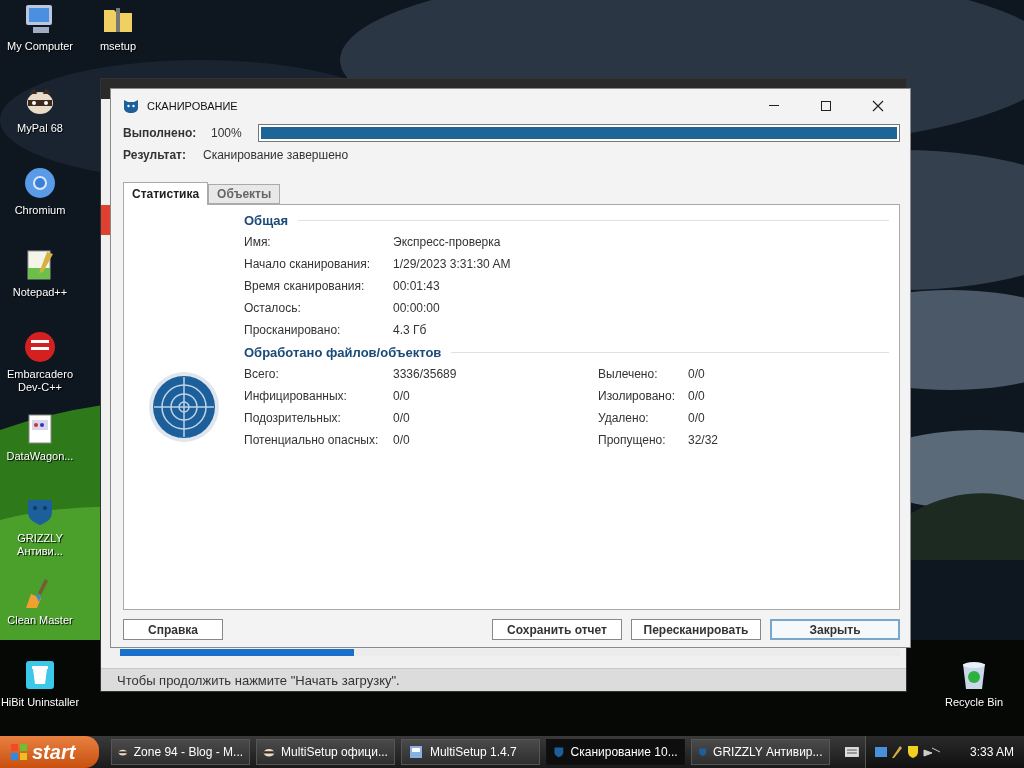 This screenshot has width=1024, height=768. What do you see at coordinates (258, 242) in the screenshot?
I see `stat-label: Имя:` at bounding box center [258, 242].